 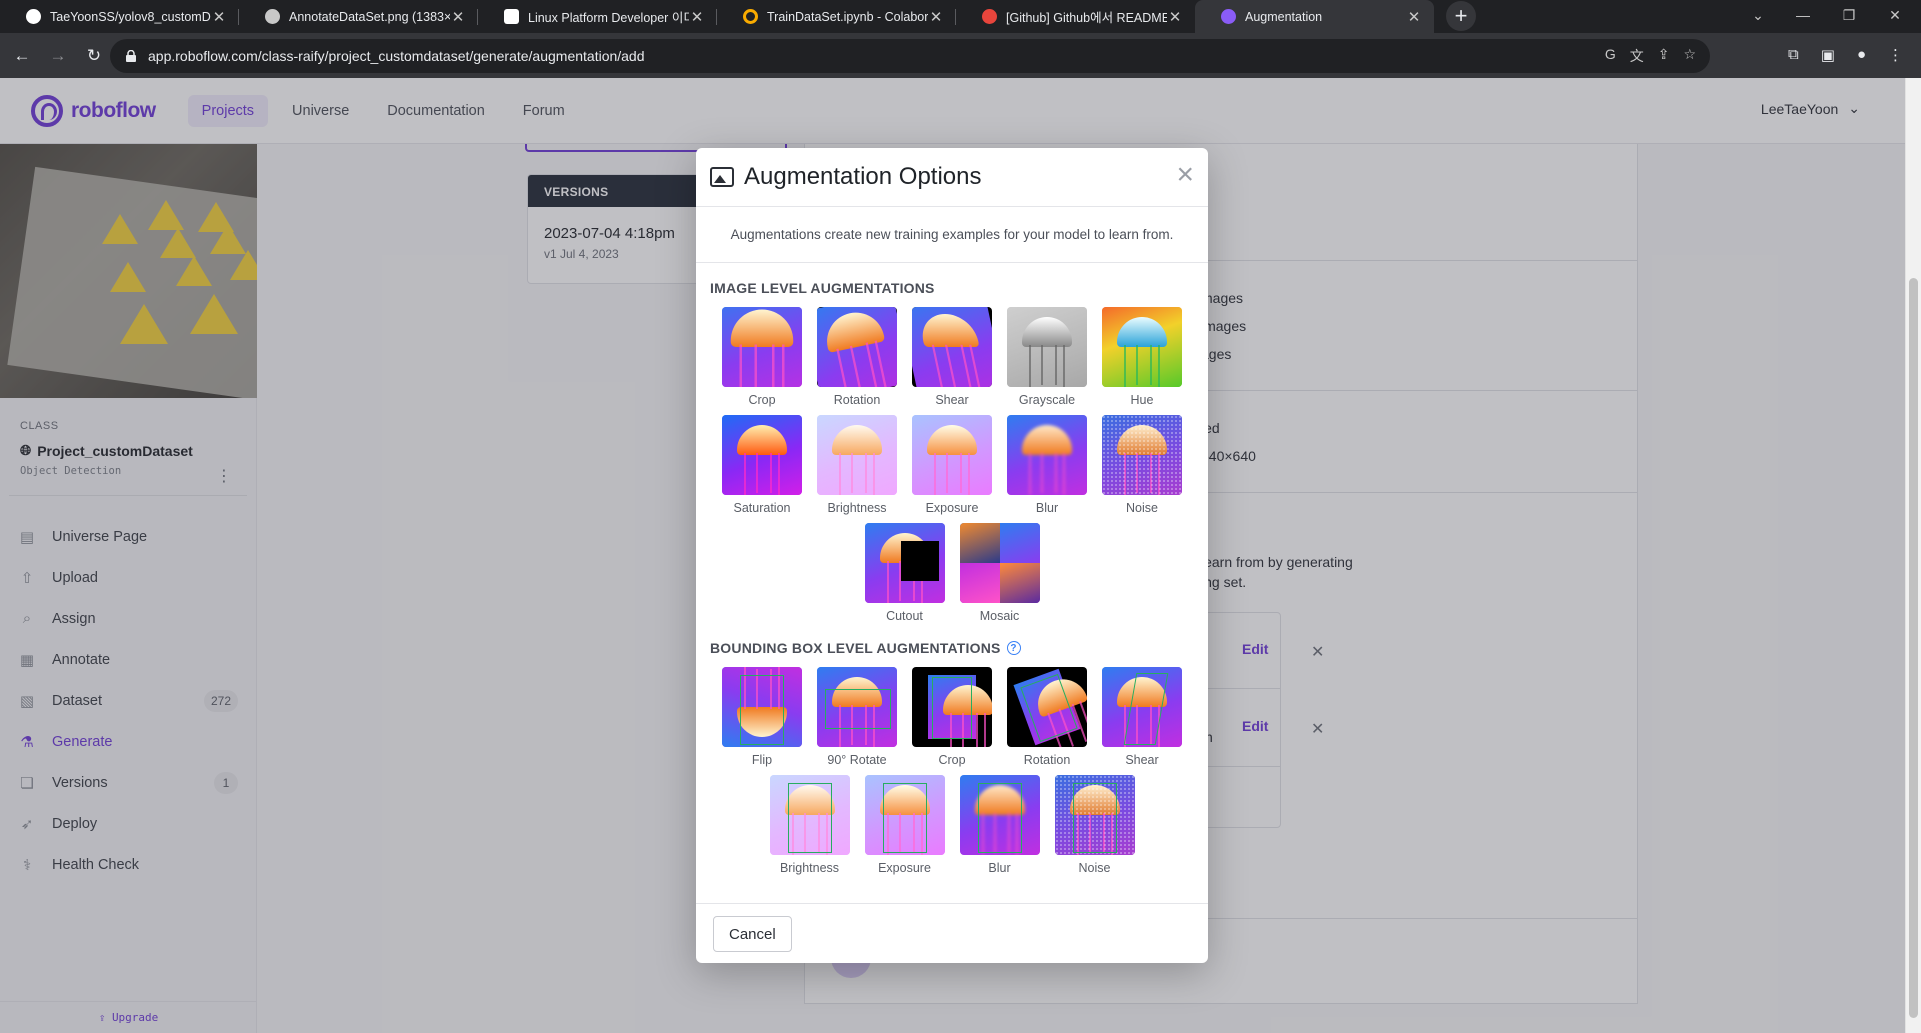 What do you see at coordinates (1895, 55) in the screenshot?
I see `menu-icon: ⋮` at bounding box center [1895, 55].